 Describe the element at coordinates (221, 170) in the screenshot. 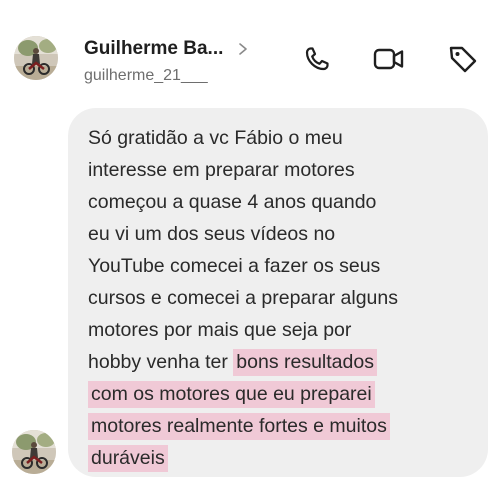

I see `message-line-text: interesse em preparar motores` at that location.